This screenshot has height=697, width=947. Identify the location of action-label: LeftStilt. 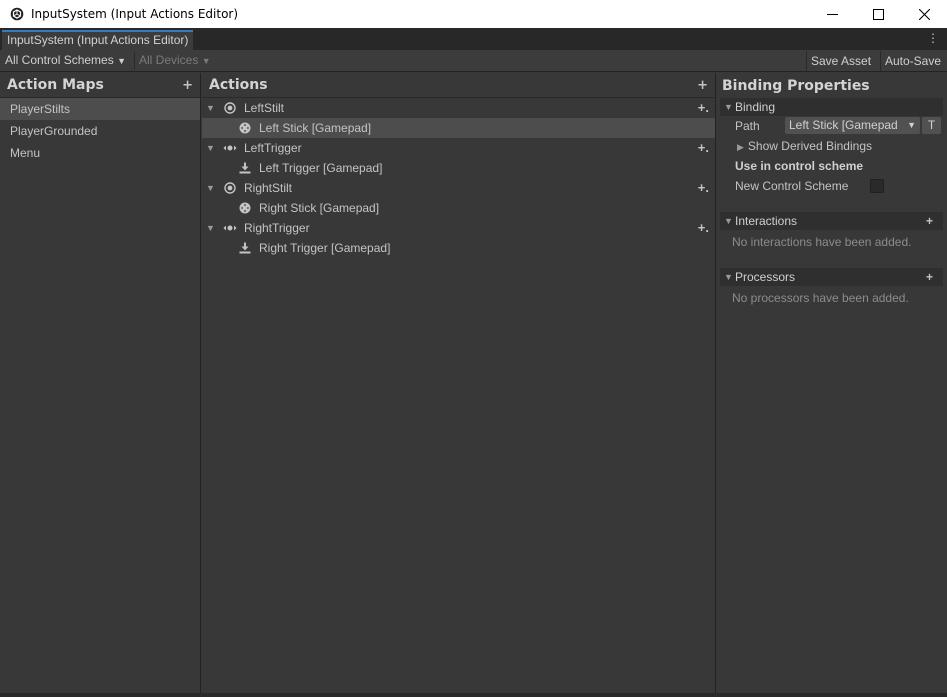
(264, 108).